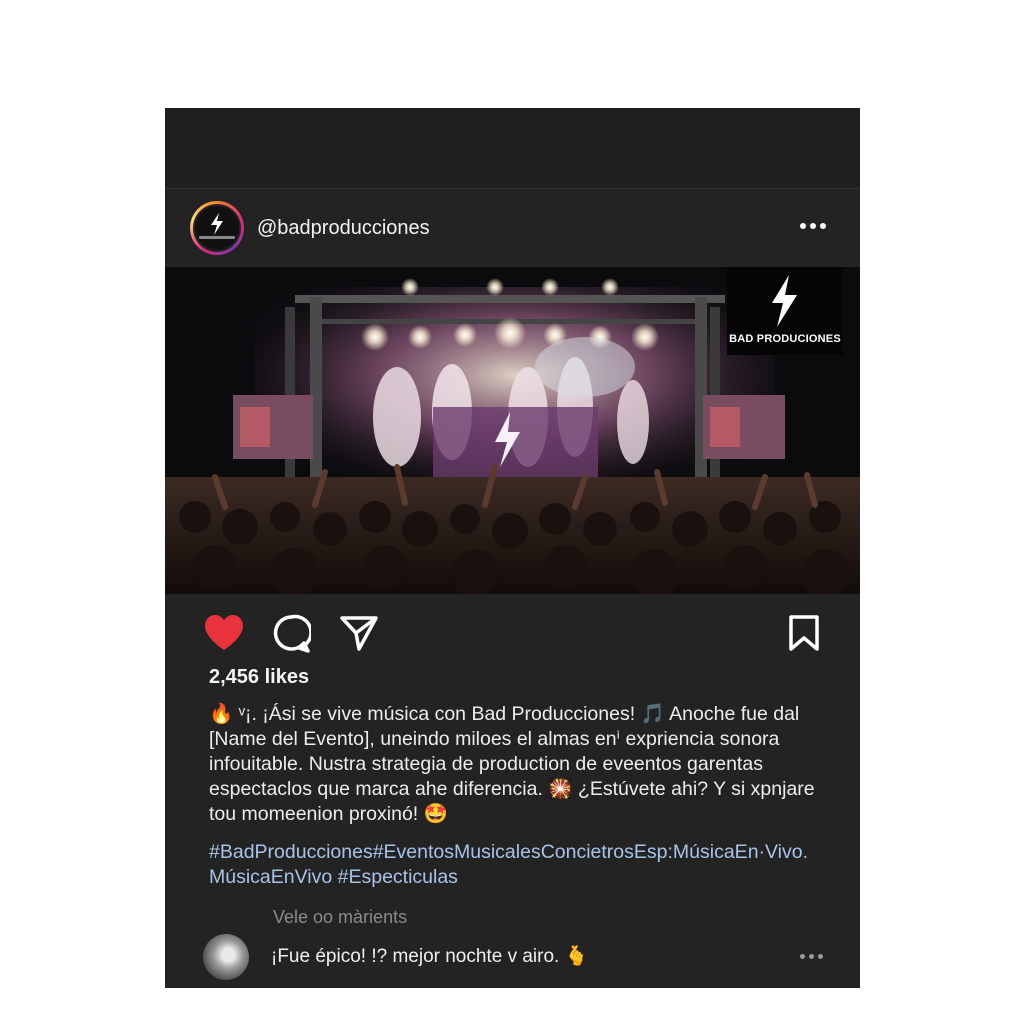 This screenshot has height=1024, width=1024. Describe the element at coordinates (340, 917) in the screenshot. I see `view-comments-link: Vele oo màrients` at that location.